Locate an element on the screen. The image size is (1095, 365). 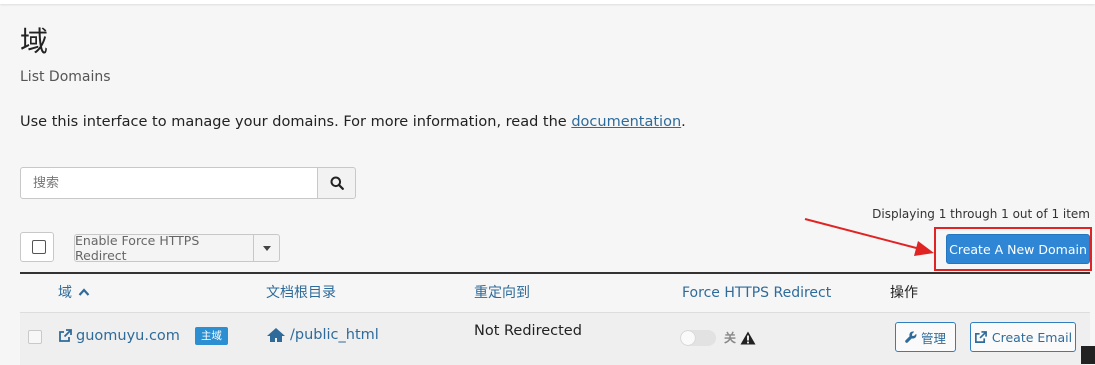
chevron-down-icon is located at coordinates (266, 248).